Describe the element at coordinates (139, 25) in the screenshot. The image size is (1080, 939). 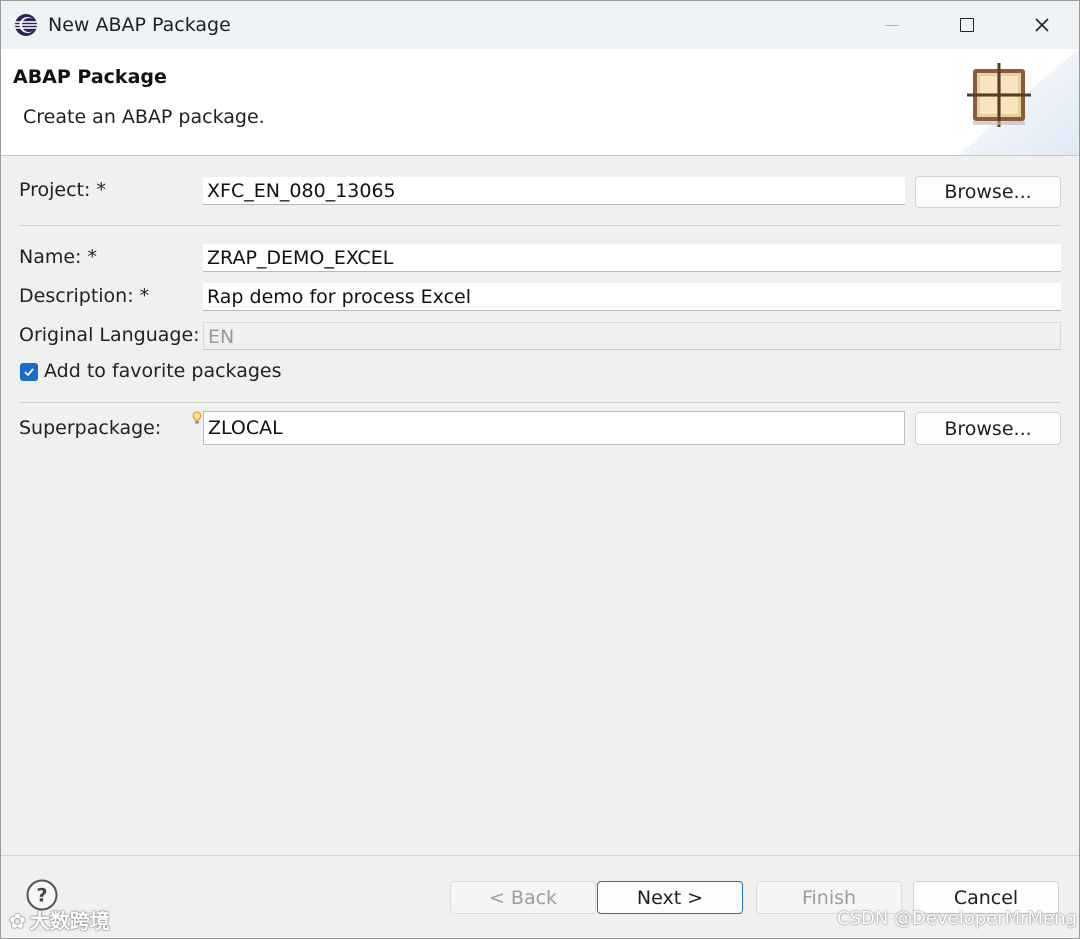
I see `window-title: New ABAP Package` at that location.